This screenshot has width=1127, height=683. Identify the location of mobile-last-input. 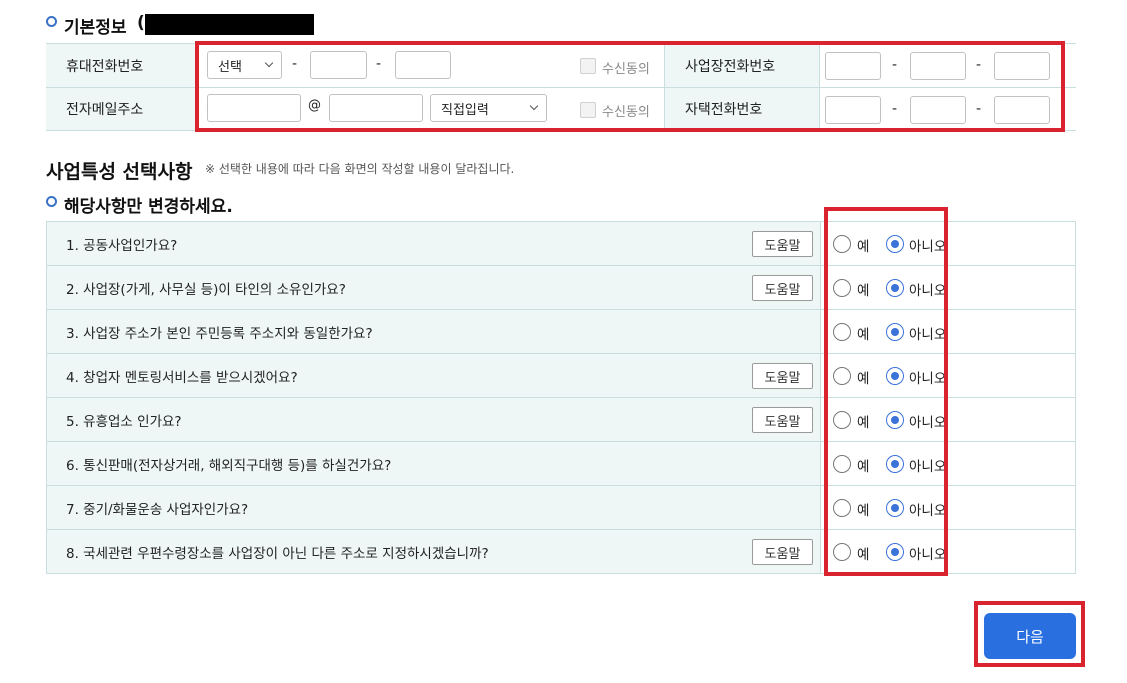
(423, 65).